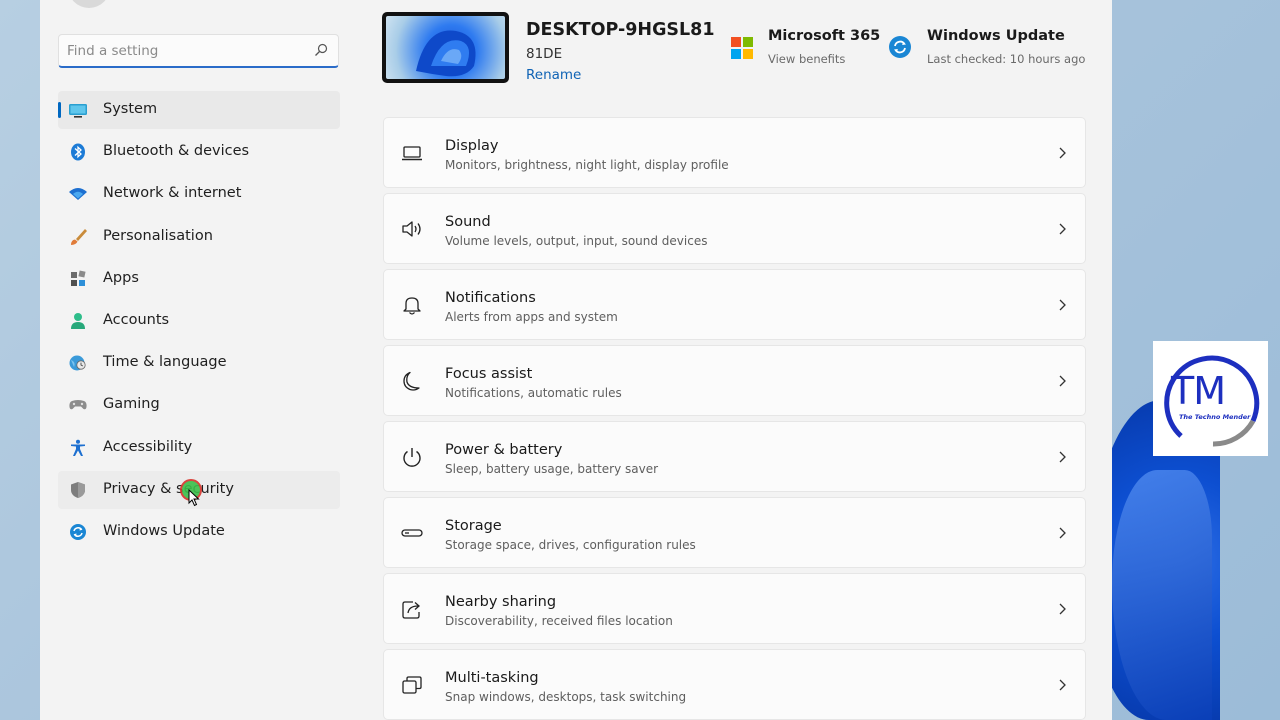  Describe the element at coordinates (412, 153) in the screenshot. I see `laptop-icon` at that location.